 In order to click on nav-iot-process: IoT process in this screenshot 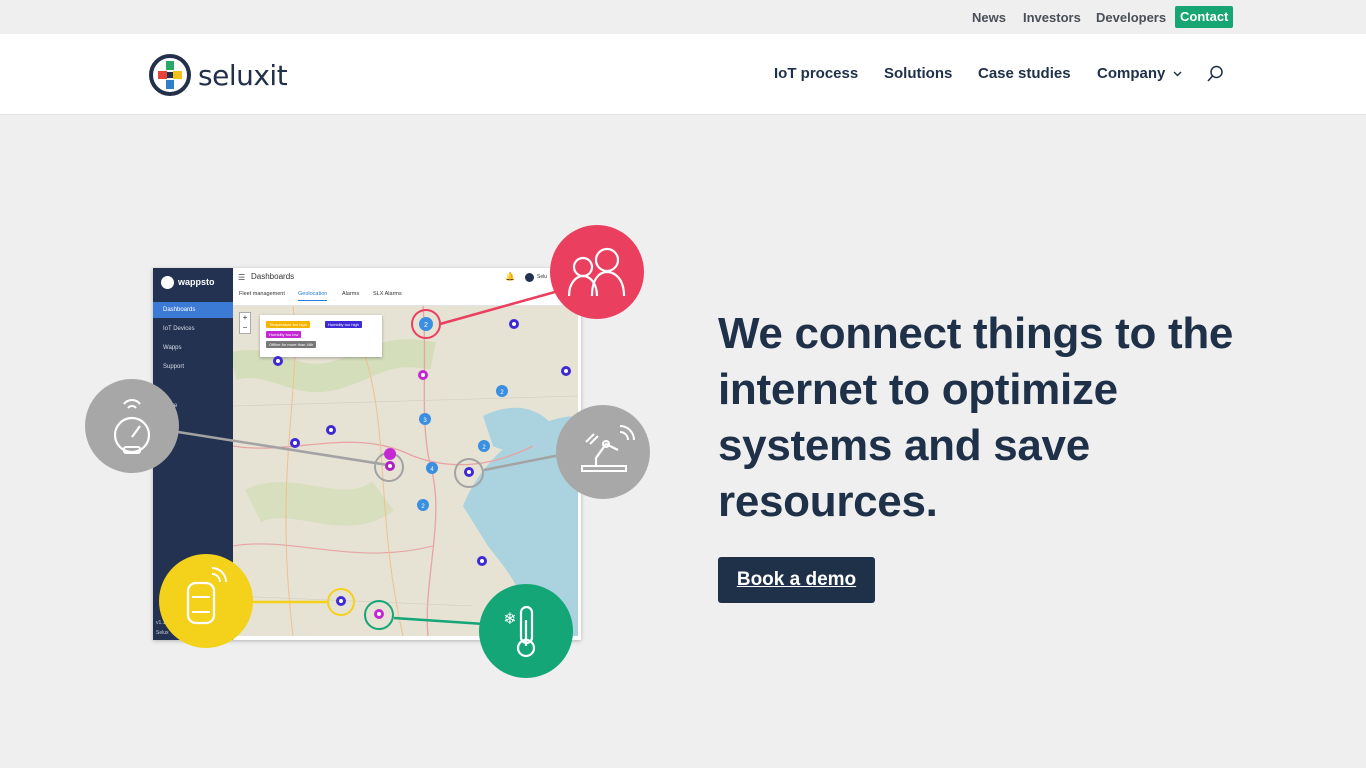, I will do `click(816, 73)`.